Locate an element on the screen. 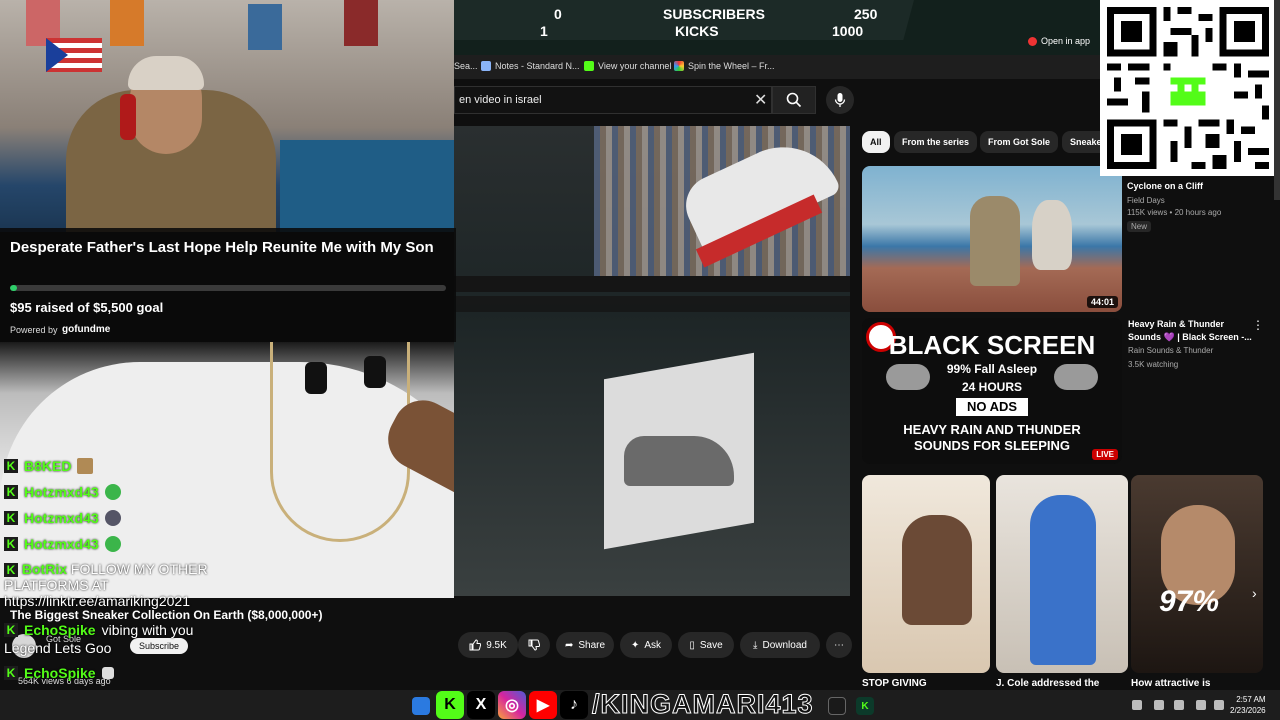  share-label: Share is located at coordinates (592, 645).